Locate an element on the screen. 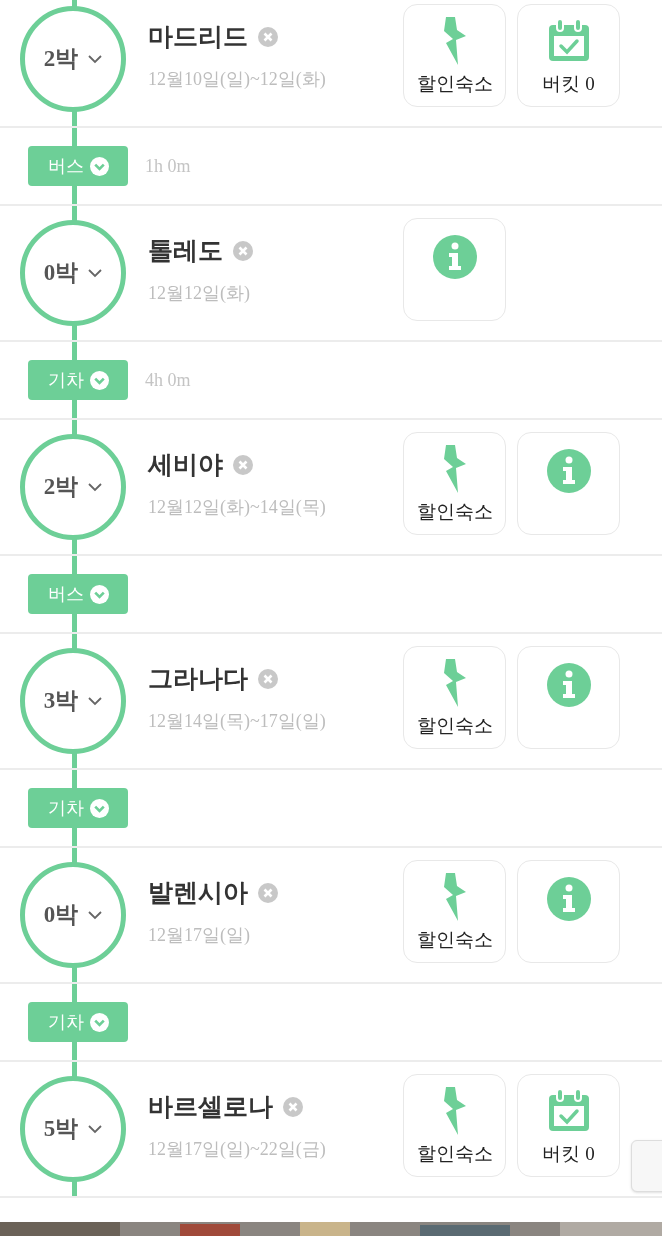 This screenshot has height=1236, width=662. nights-selector: 5박 is located at coordinates (73, 1129).